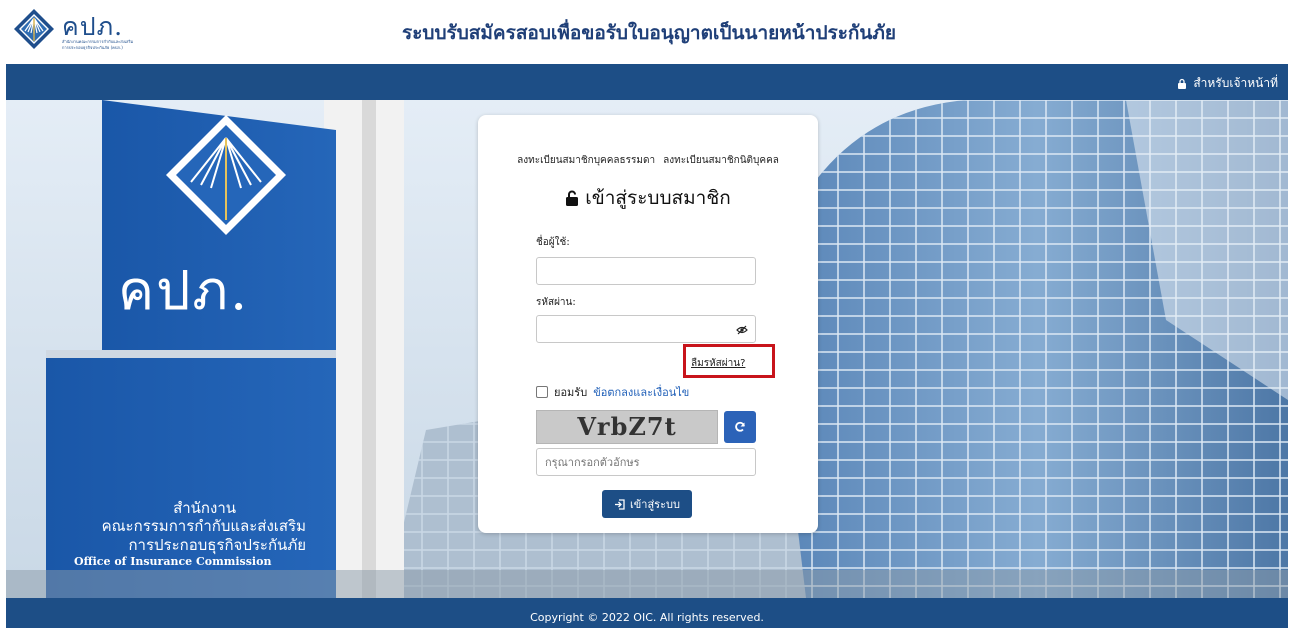  I want to click on login-button: เข้าสู่ระบบ, so click(647, 504).